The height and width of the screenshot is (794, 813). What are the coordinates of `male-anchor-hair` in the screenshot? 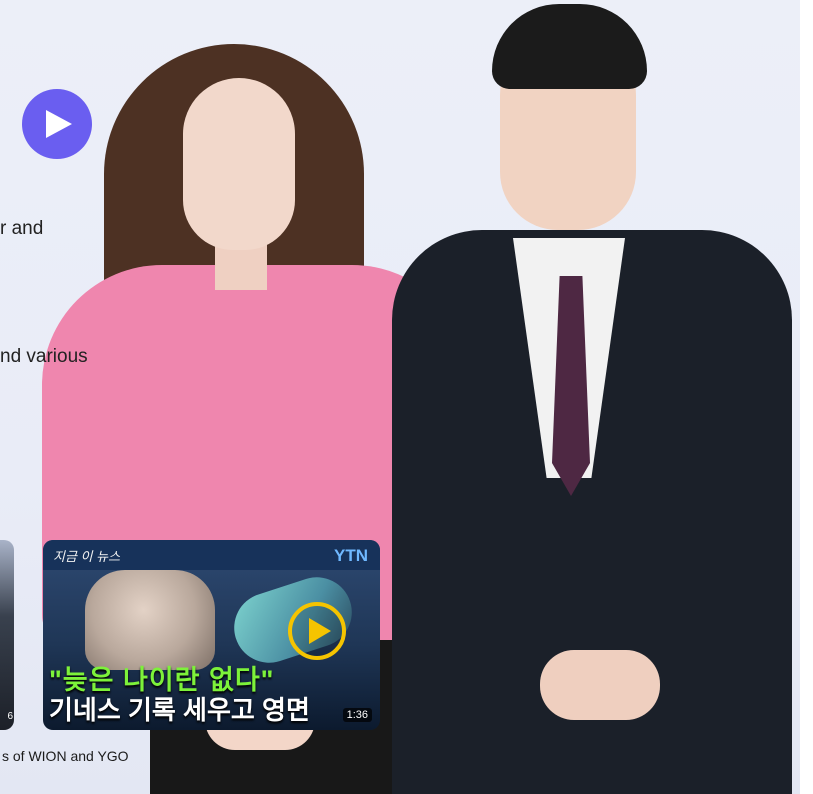 It's located at (569, 46).